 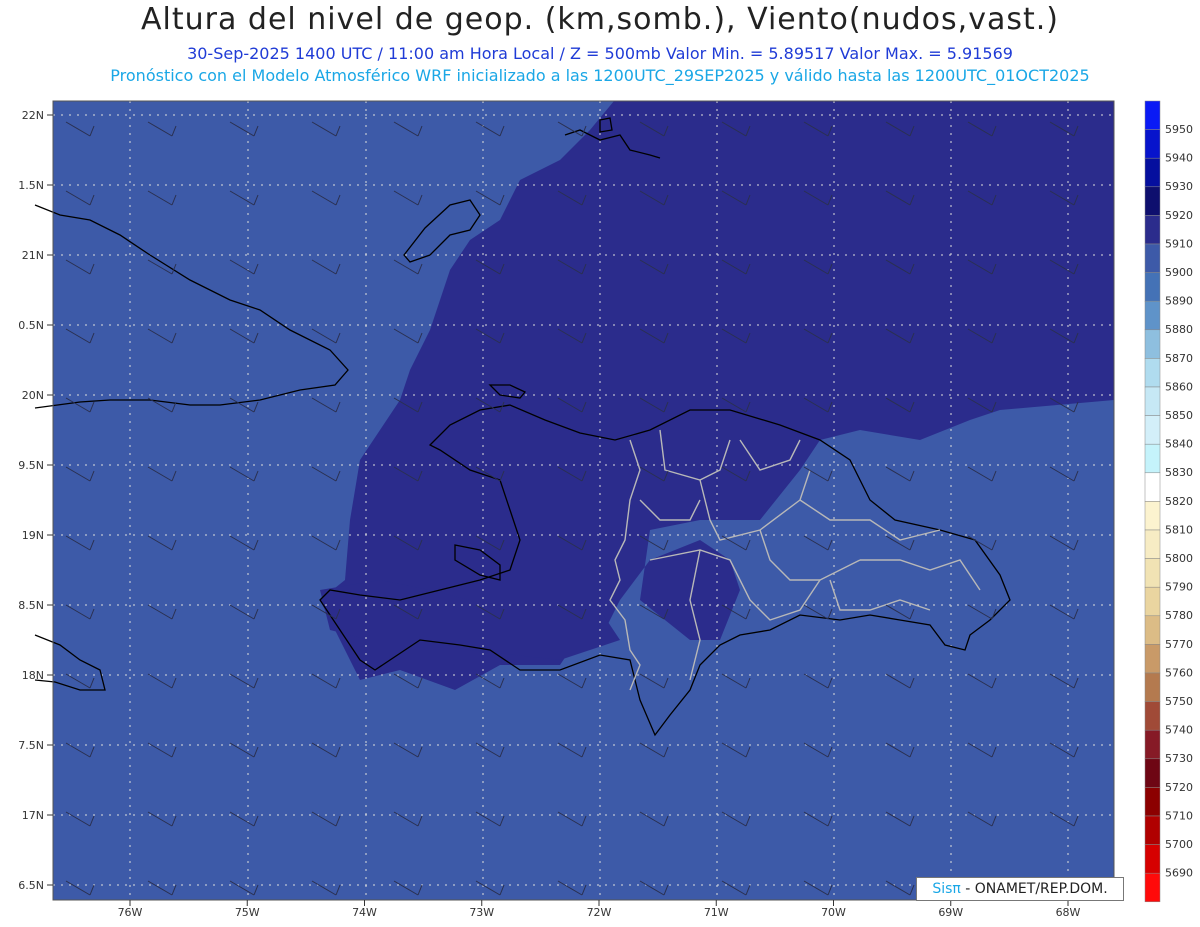 What do you see at coordinates (950, 912) in the screenshot?
I see `lon-label: 69W` at bounding box center [950, 912].